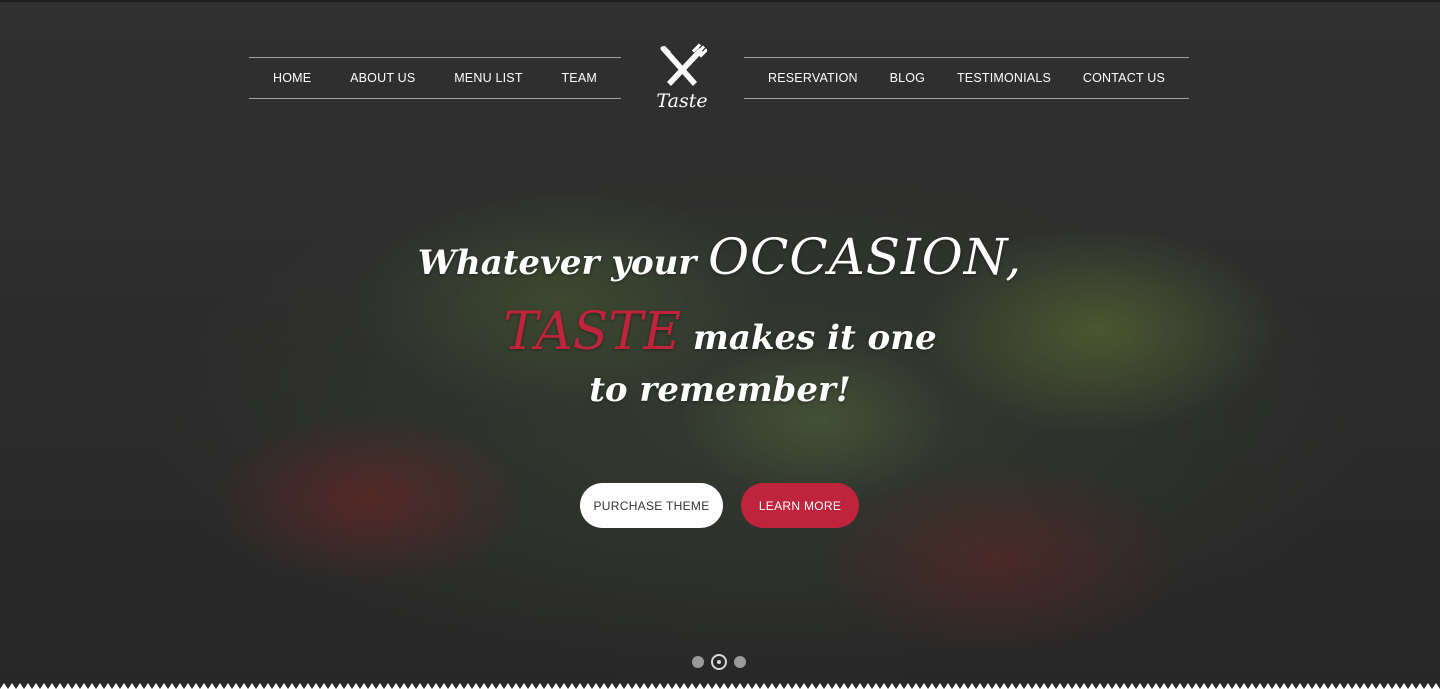 The image size is (1440, 689). Describe the element at coordinates (488, 78) in the screenshot. I see `nav-menu-list: MENU LIST` at that location.